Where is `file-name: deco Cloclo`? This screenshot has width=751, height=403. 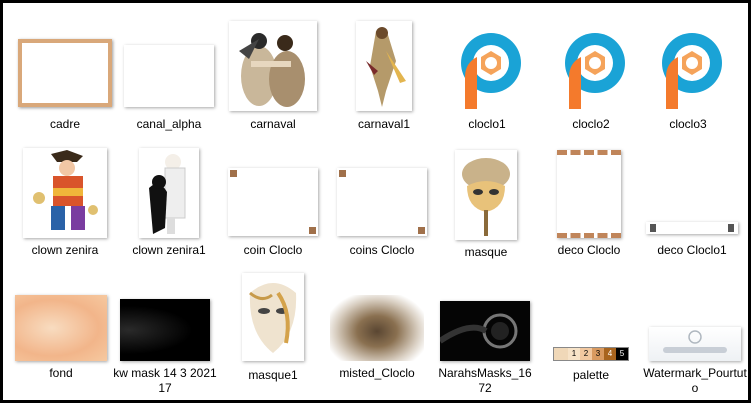
file-name: deco Cloclo is located at coordinates (589, 250).